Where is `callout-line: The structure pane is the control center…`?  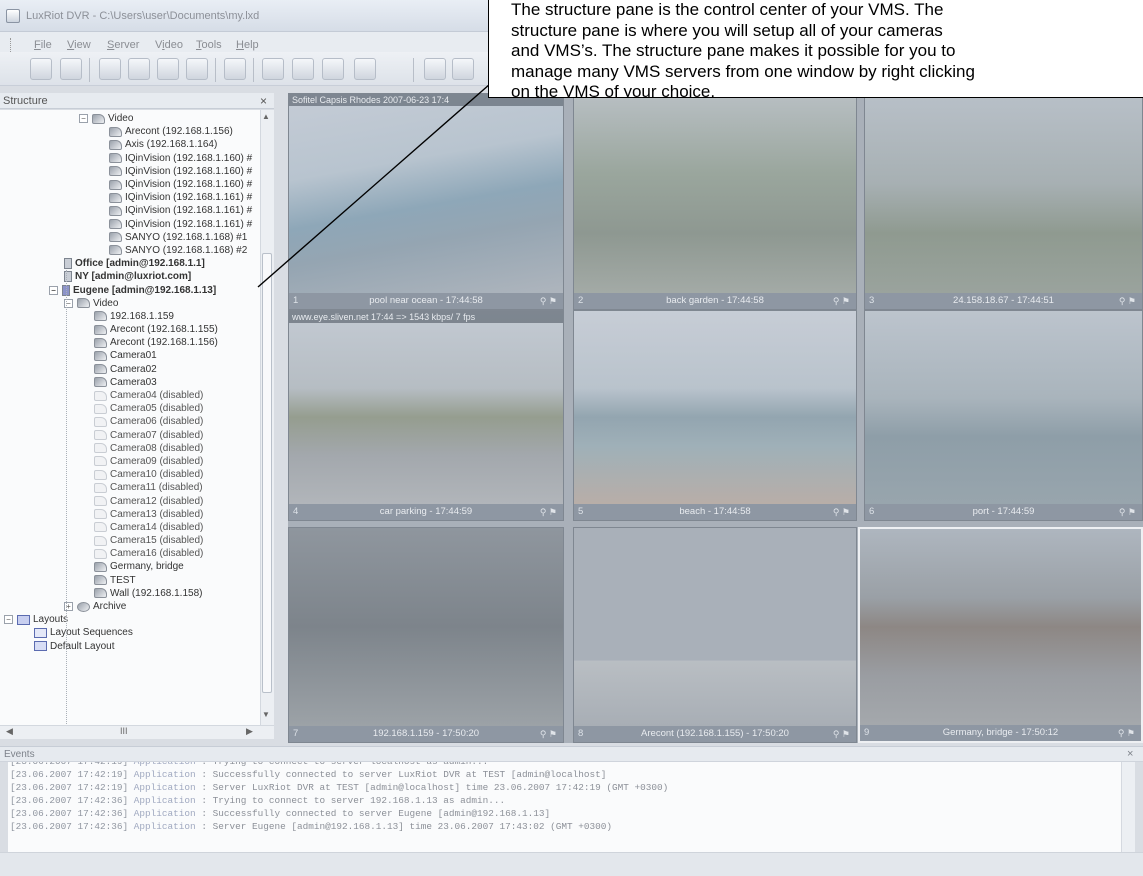 callout-line: The structure pane is the control center… is located at coordinates (727, 9).